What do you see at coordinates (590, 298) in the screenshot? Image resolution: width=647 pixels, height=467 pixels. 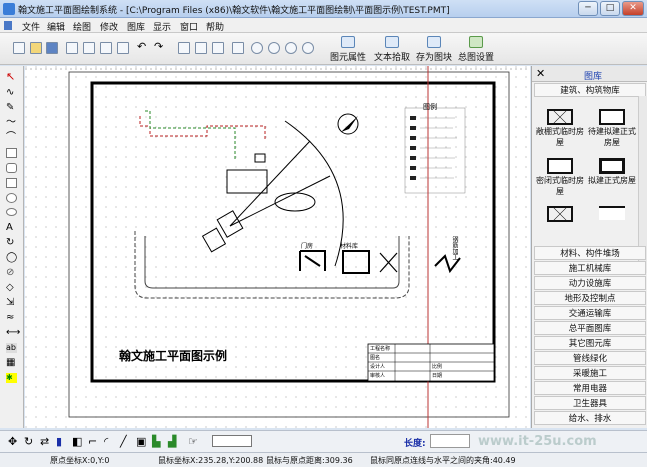 I see `category-item: 地形及控制点` at bounding box center [590, 298].